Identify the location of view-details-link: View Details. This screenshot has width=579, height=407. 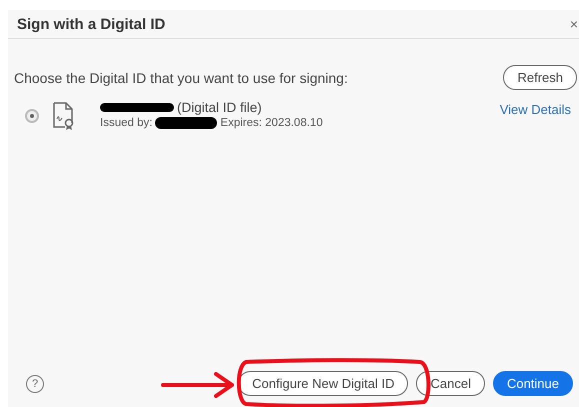
(535, 109).